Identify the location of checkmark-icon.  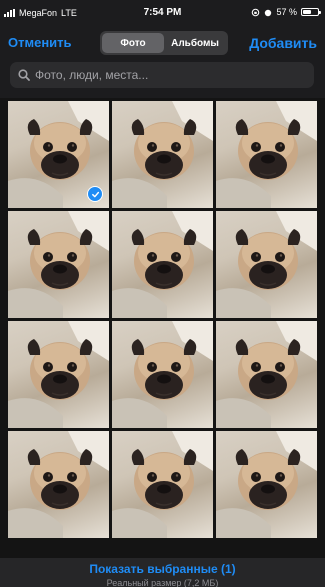
(95, 194).